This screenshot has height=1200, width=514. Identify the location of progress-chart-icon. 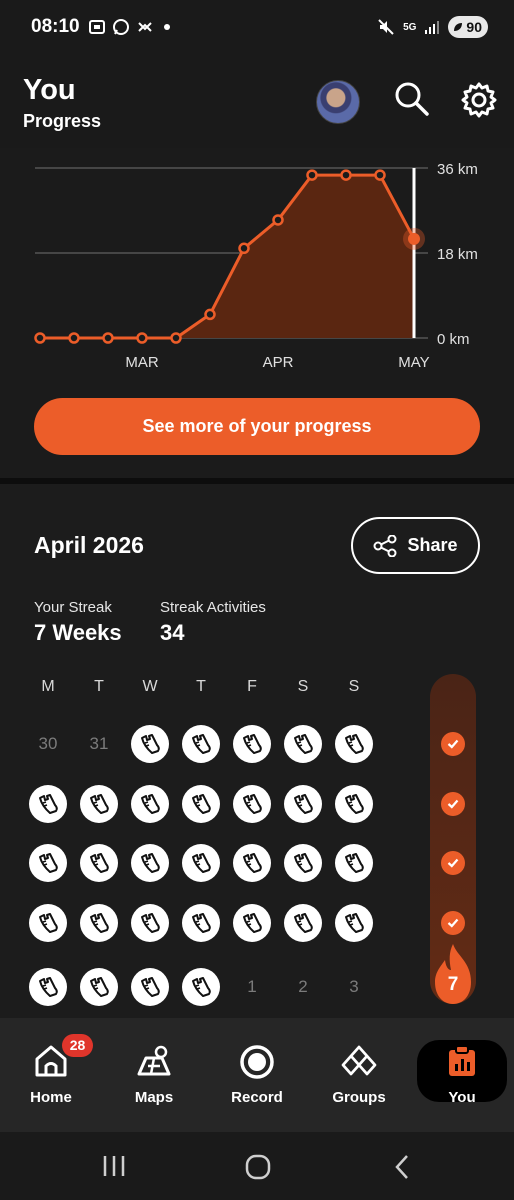
(462, 1060).